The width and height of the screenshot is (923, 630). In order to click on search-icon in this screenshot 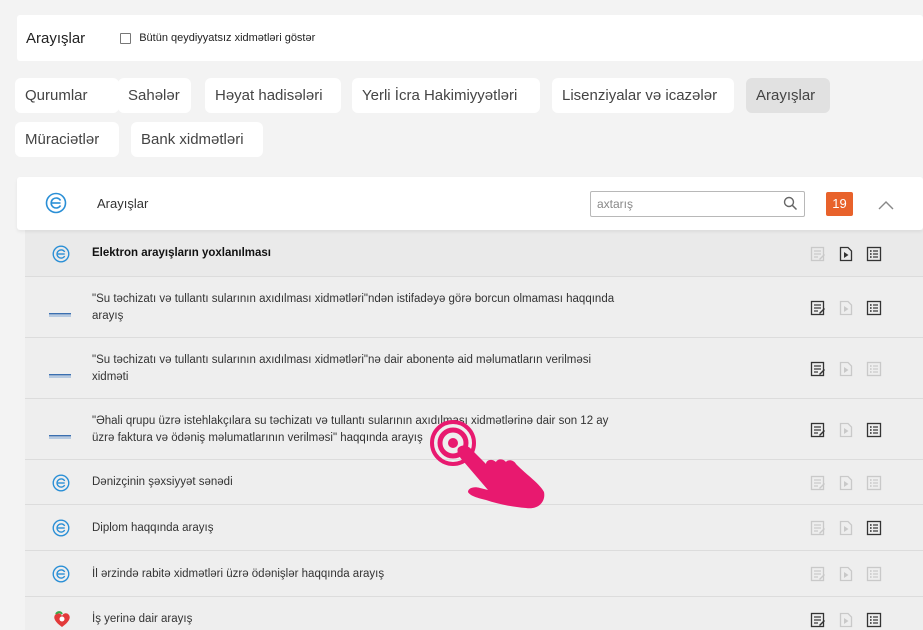, I will do `click(790, 206)`.